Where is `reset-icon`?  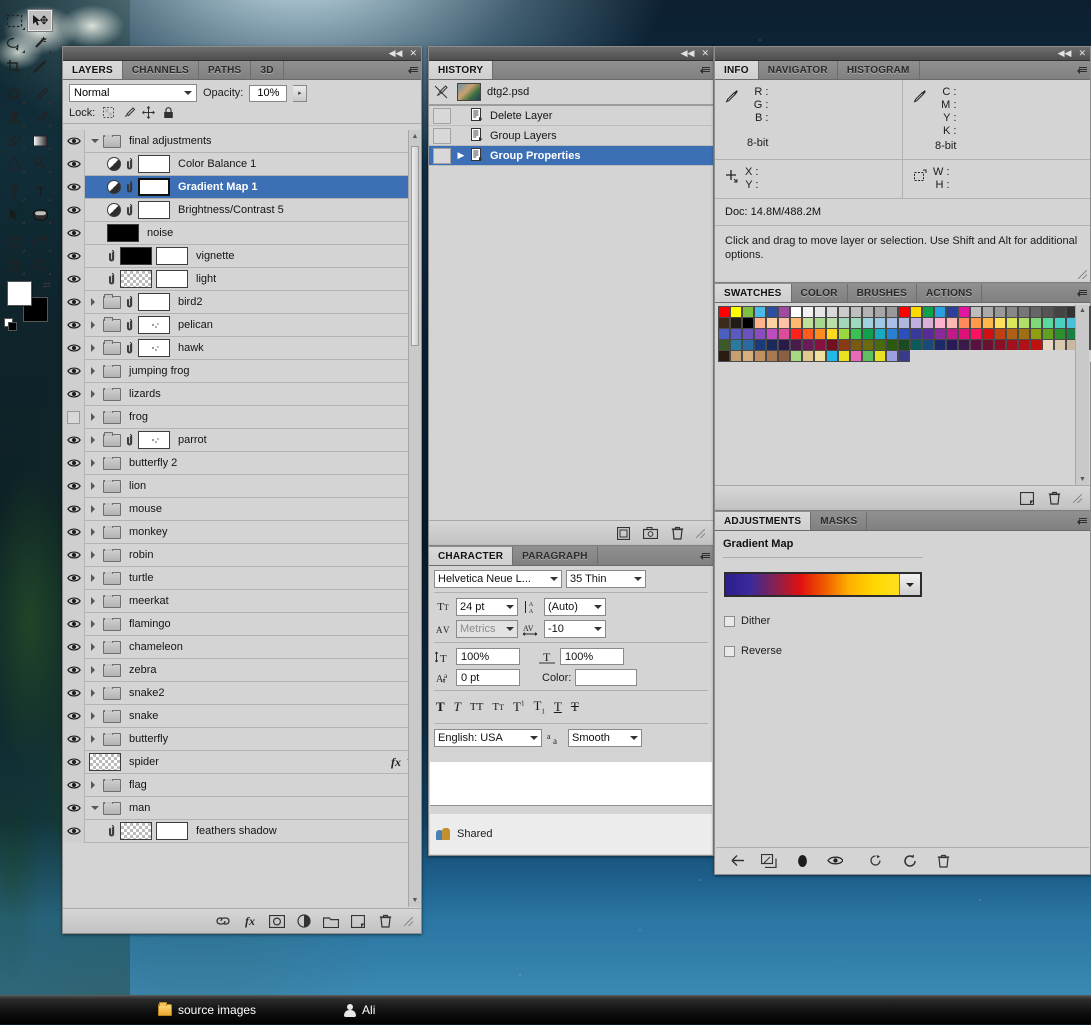 reset-icon is located at coordinates (910, 861).